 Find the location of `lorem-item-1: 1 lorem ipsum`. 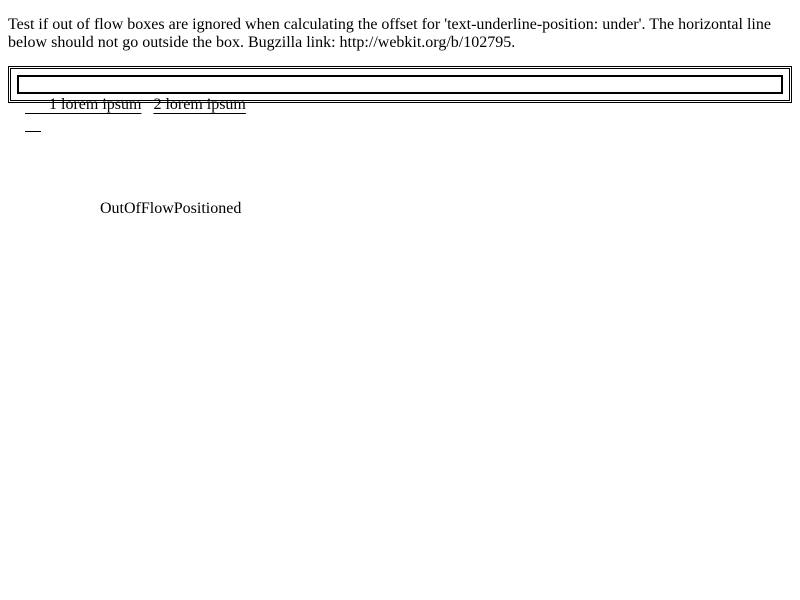

lorem-item-1: 1 lorem ipsum is located at coordinates (95, 104).